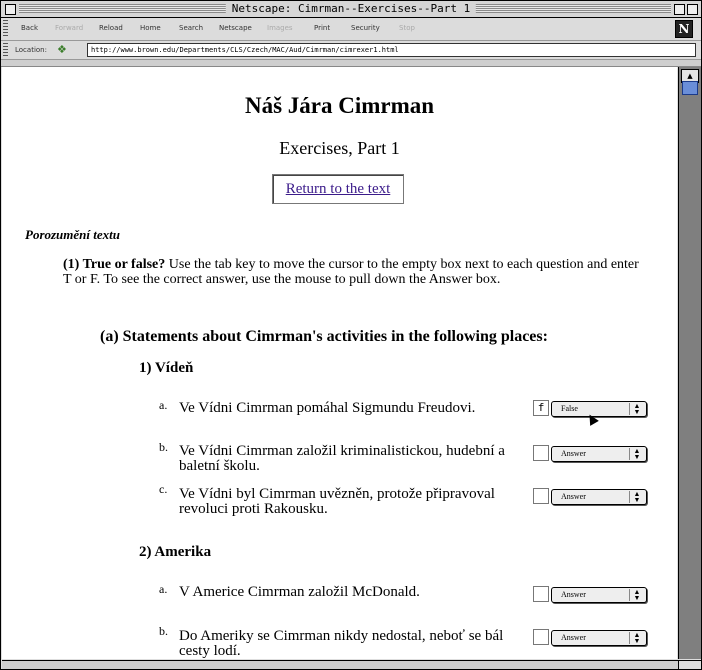 The width and height of the screenshot is (702, 670). Describe the element at coordinates (31, 50) in the screenshot. I see `location-label: Location:` at that location.